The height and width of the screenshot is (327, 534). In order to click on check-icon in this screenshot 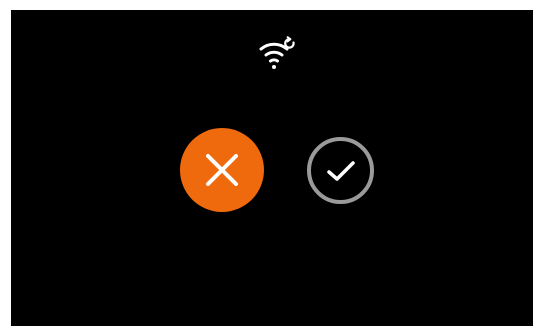, I will do `click(341, 171)`.